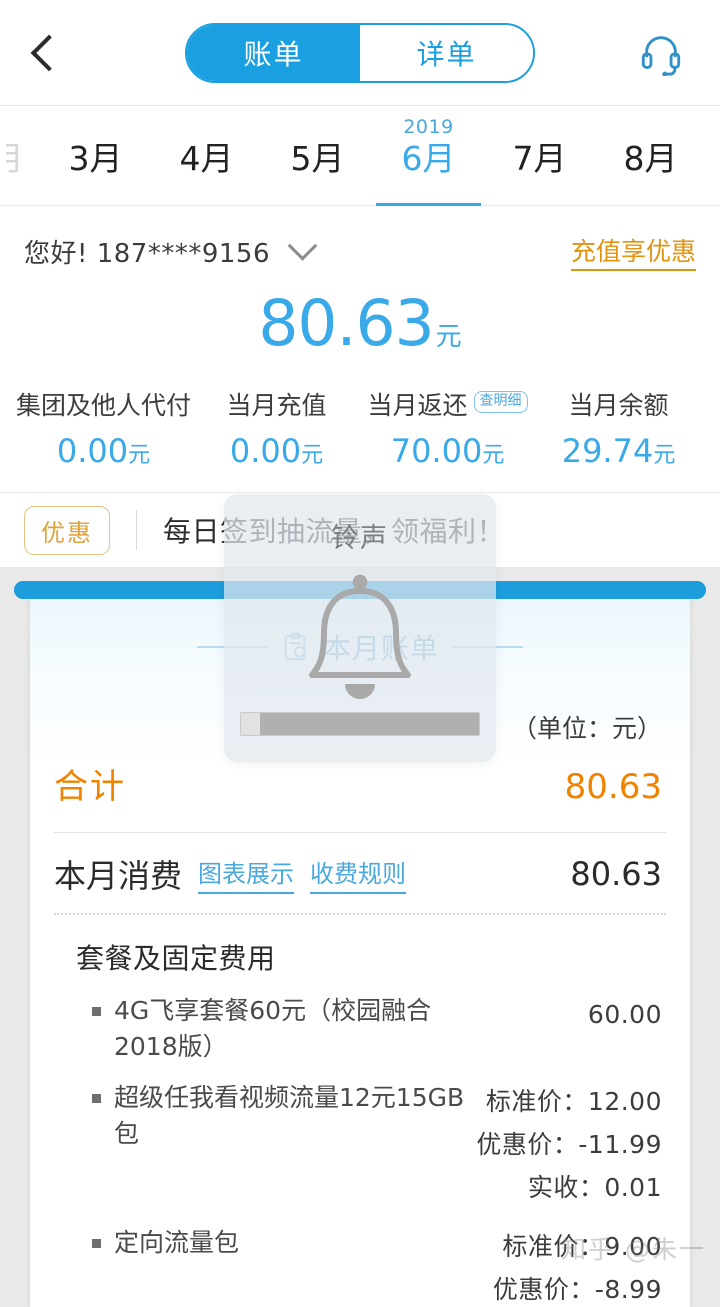 Image resolution: width=720 pixels, height=1307 pixels. What do you see at coordinates (573, 1101) in the screenshot?
I see `fee-value-standard: 标准价：12.00` at bounding box center [573, 1101].